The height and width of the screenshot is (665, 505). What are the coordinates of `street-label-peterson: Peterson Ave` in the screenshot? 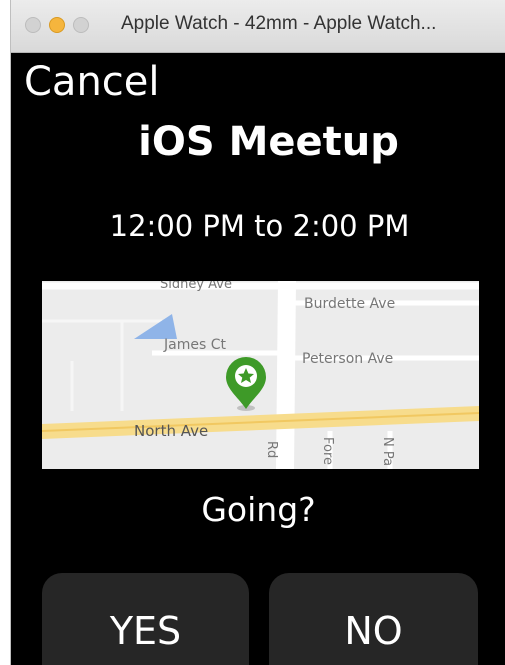 It's located at (347, 359).